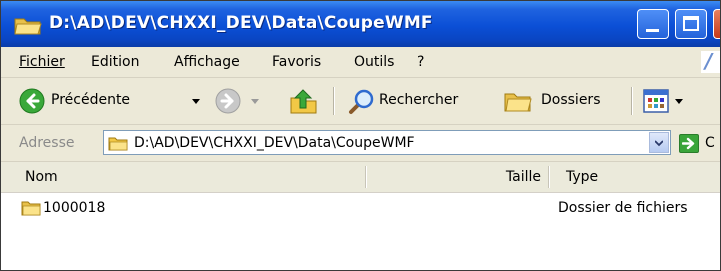 This screenshot has height=271, width=721. What do you see at coordinates (710, 143) in the screenshot?
I see `go-label: C` at bounding box center [710, 143].